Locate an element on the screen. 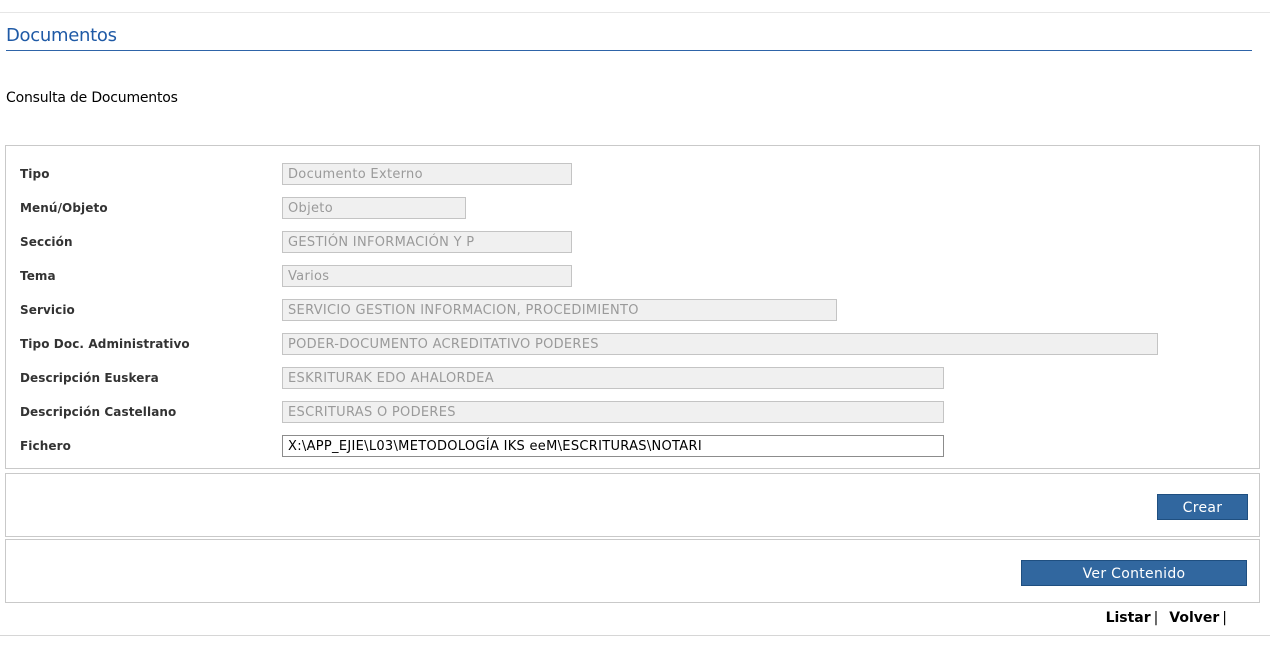 This screenshot has height=657, width=1279. page-title: Documentos is located at coordinates (61, 35).